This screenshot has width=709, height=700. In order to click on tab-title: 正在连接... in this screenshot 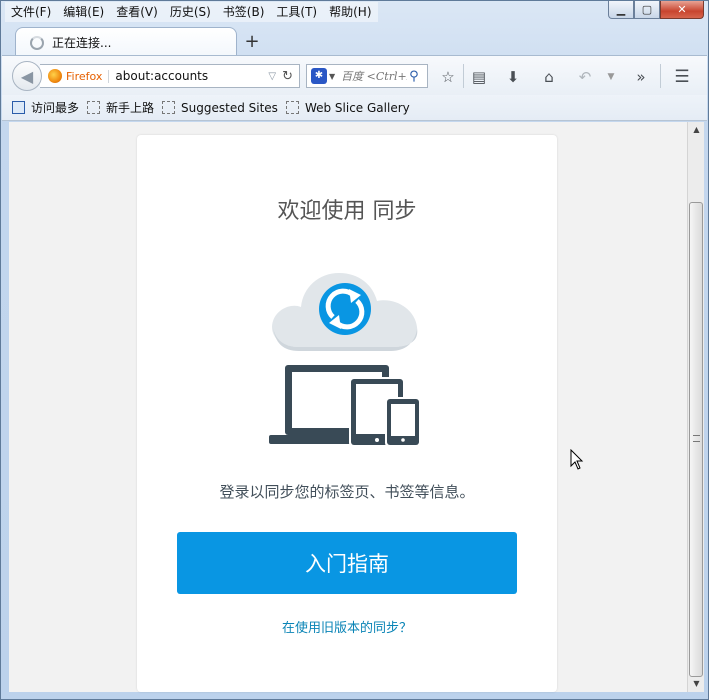, I will do `click(82, 43)`.